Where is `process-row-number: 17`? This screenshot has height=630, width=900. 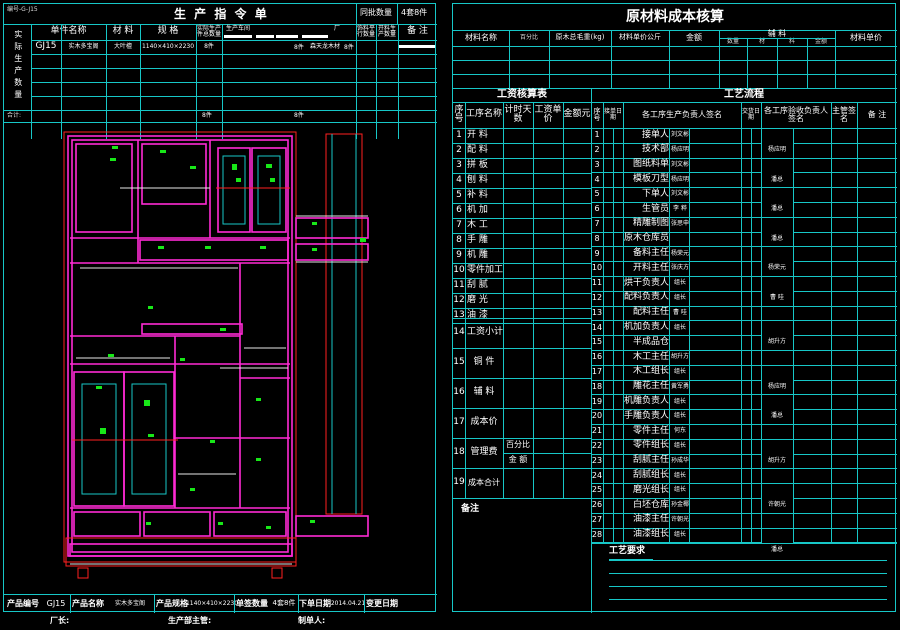
process-row-number: 17 is located at coordinates (597, 371).